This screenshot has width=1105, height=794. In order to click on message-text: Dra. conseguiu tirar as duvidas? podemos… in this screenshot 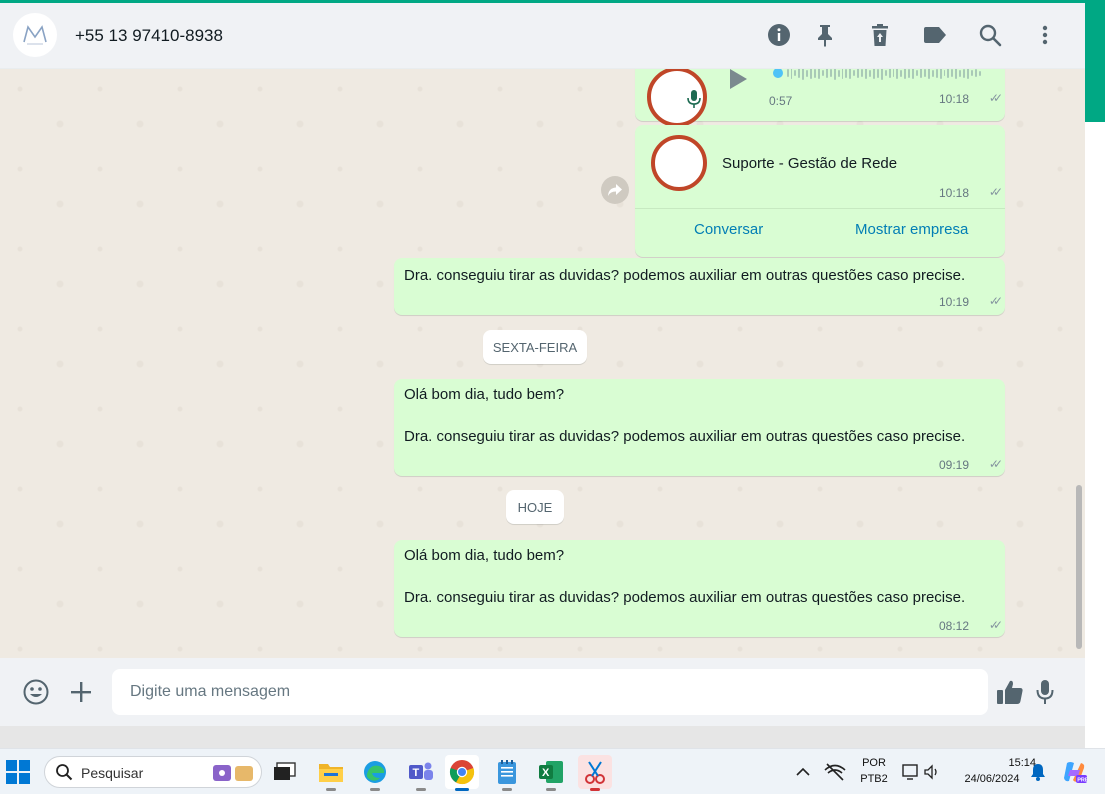, I will do `click(685, 275)`.